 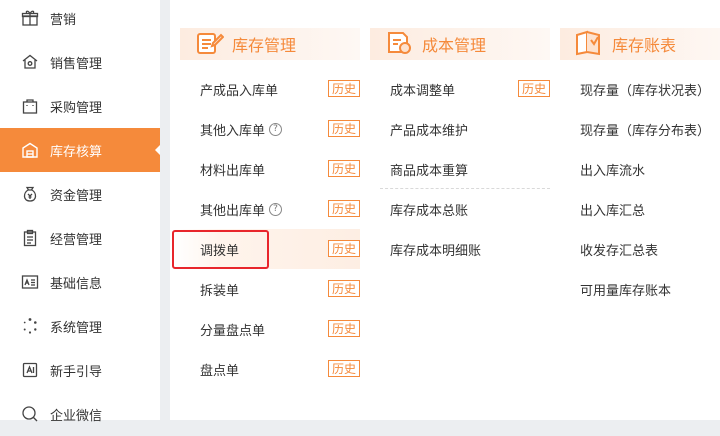 I want to click on menu-item-cost-adjustment: 成本调整单 历史, so click(x=470, y=89).